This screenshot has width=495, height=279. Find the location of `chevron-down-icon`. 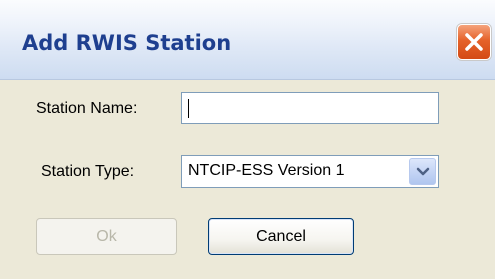

chevron-down-icon is located at coordinates (423, 171).